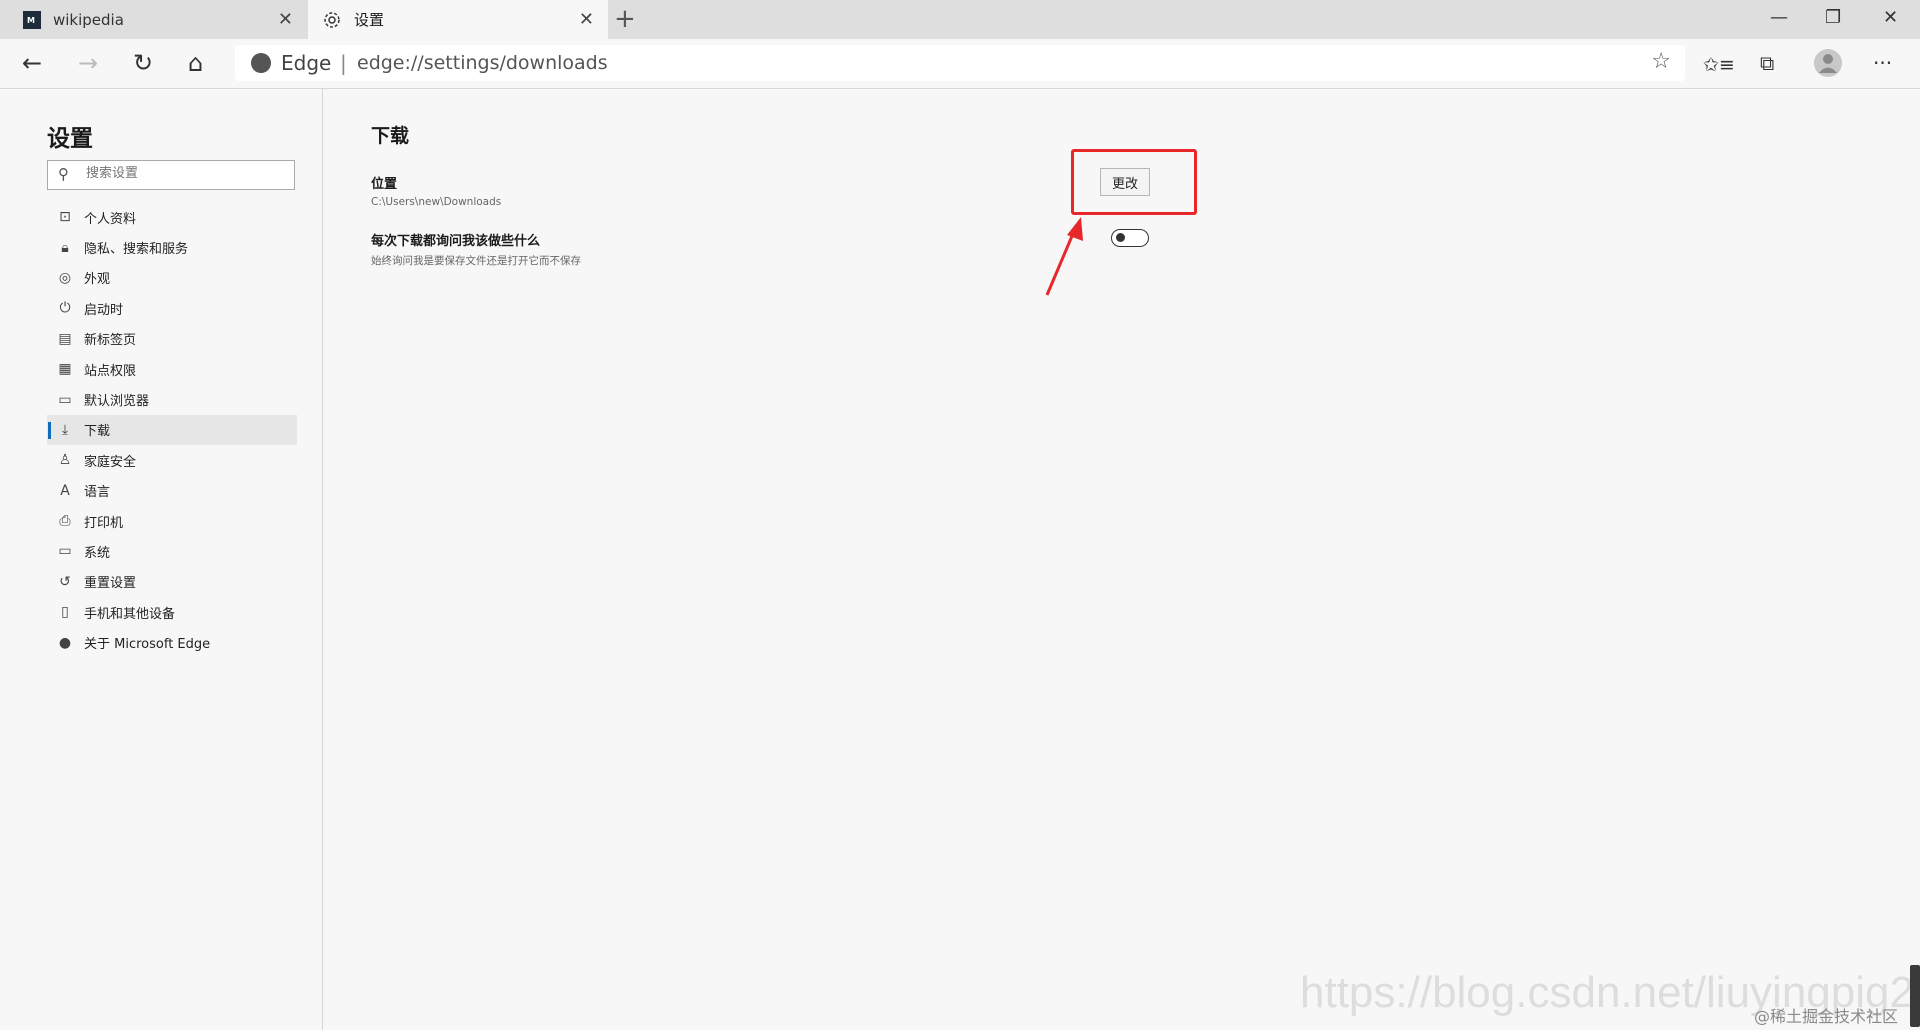  What do you see at coordinates (1882, 63) in the screenshot?
I see `more-menu-icon: ···` at bounding box center [1882, 63].